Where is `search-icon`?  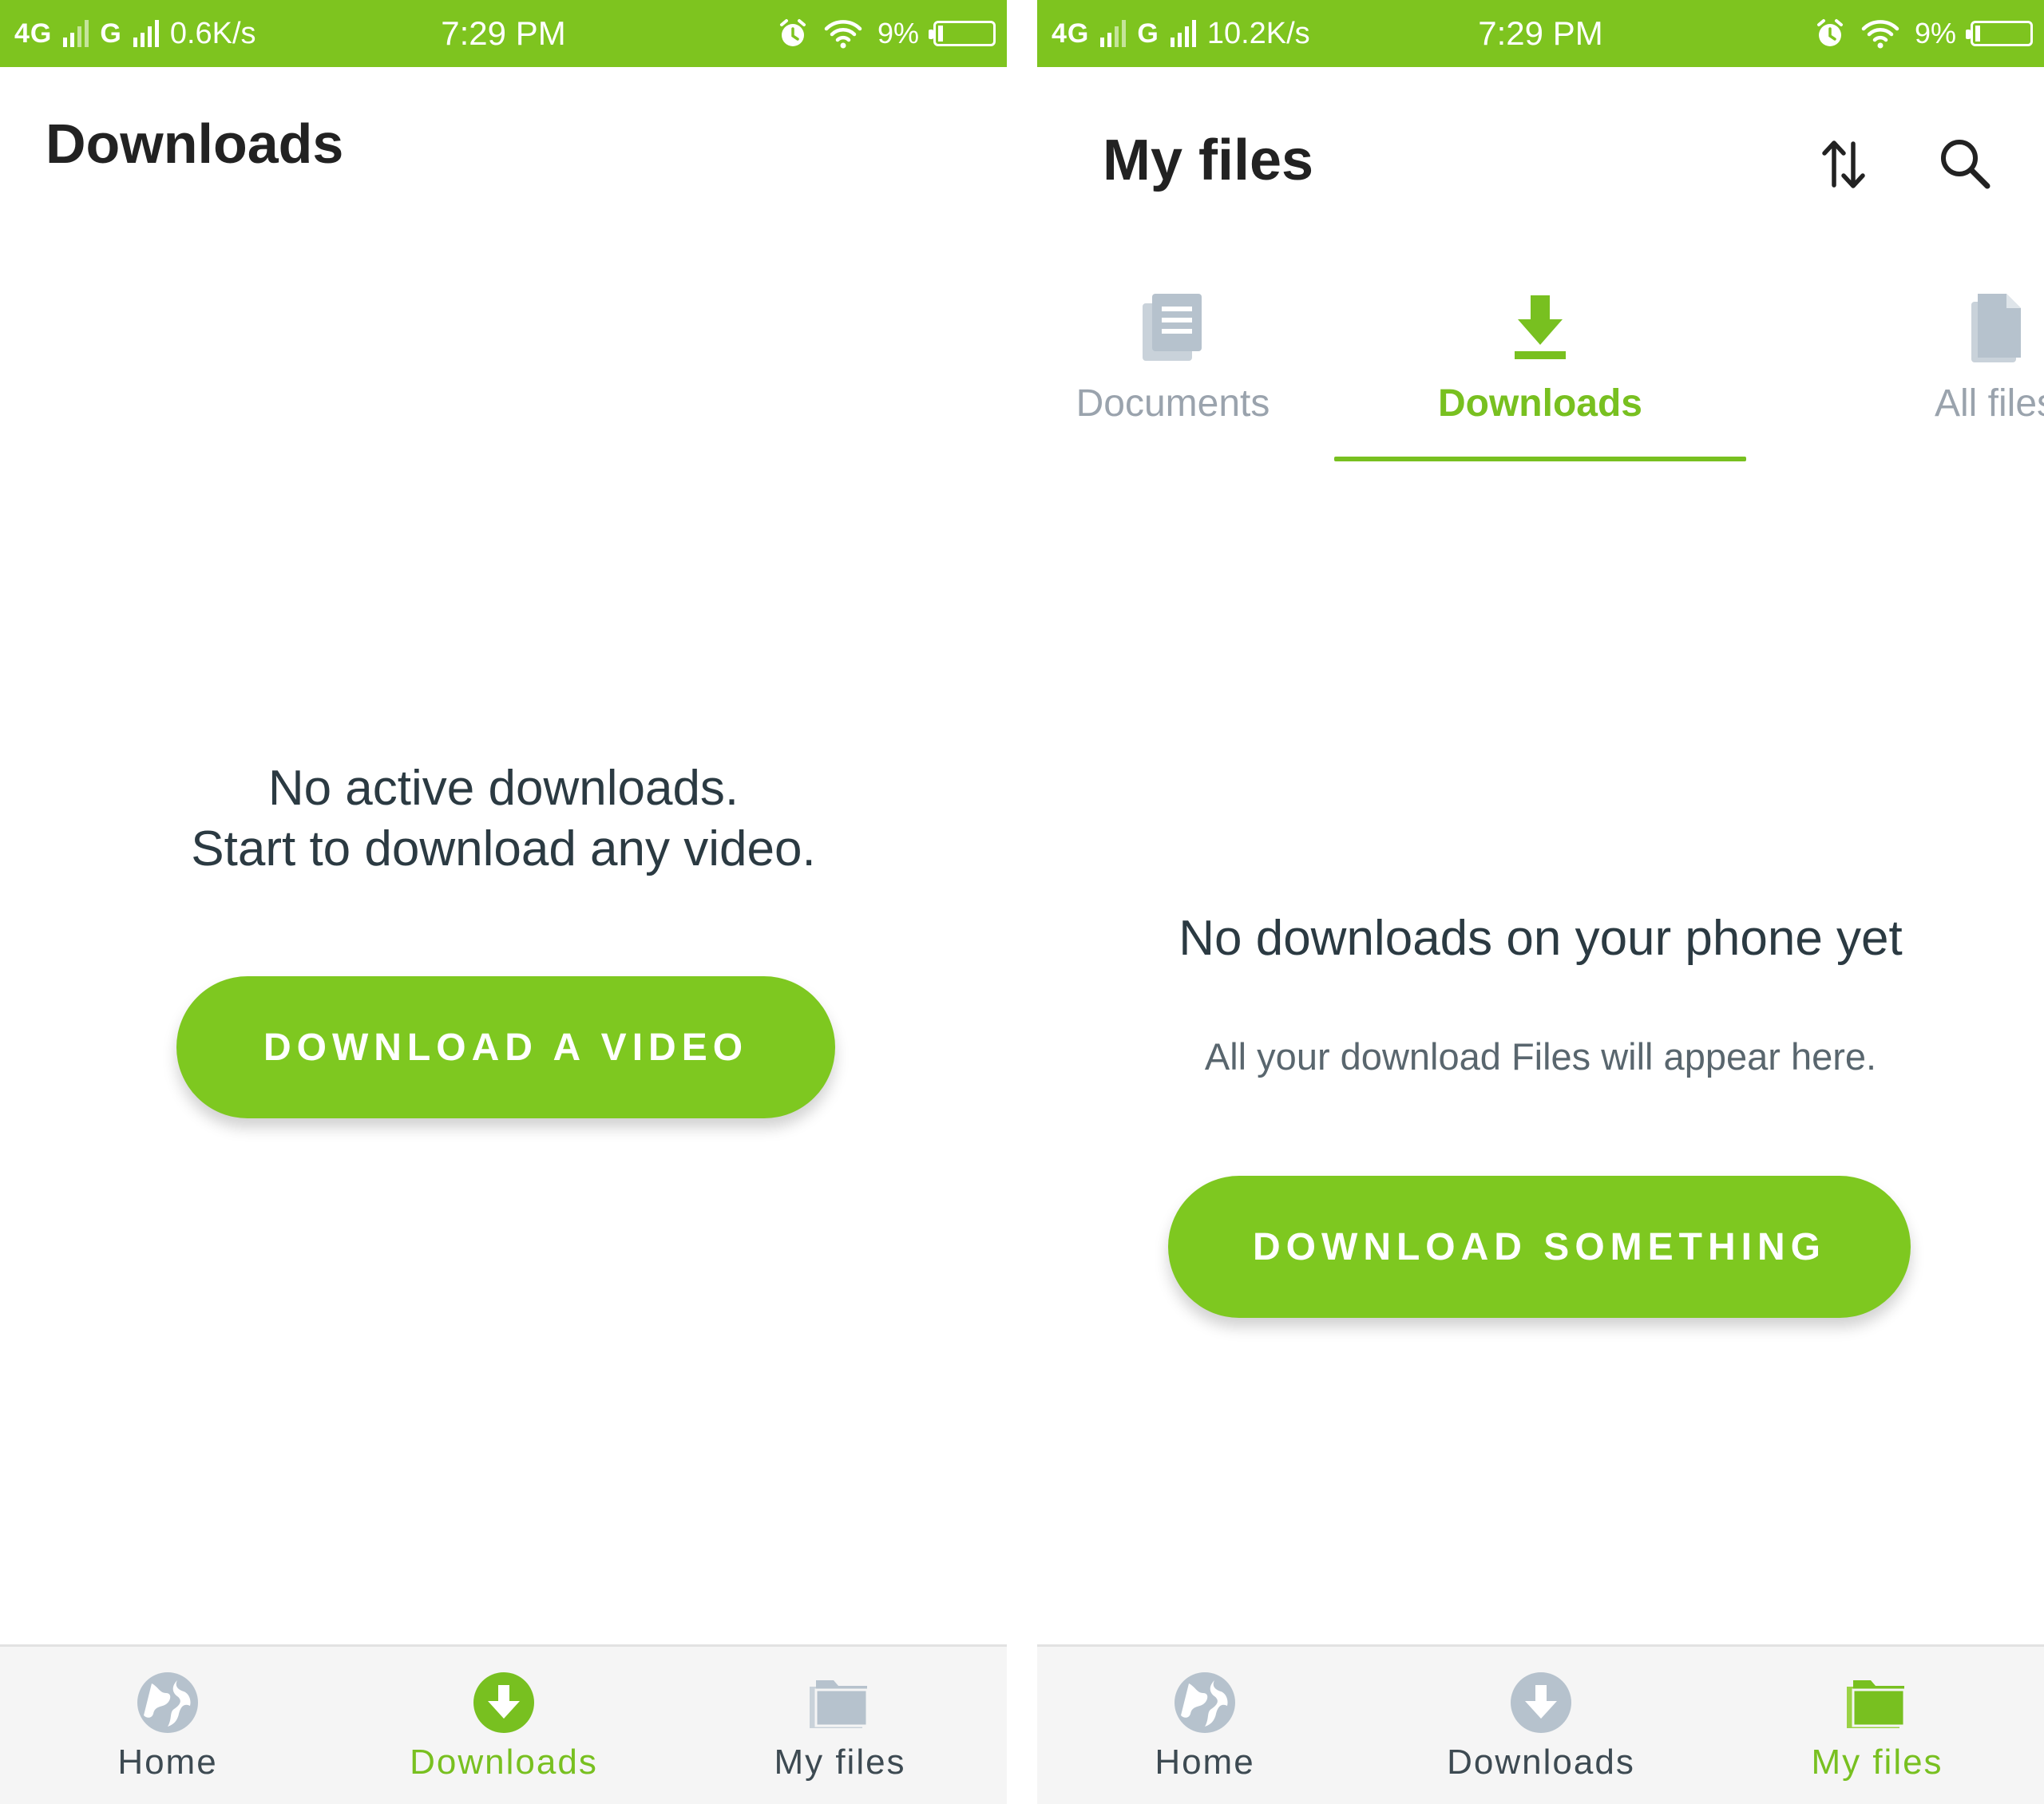
search-icon is located at coordinates (1965, 164).